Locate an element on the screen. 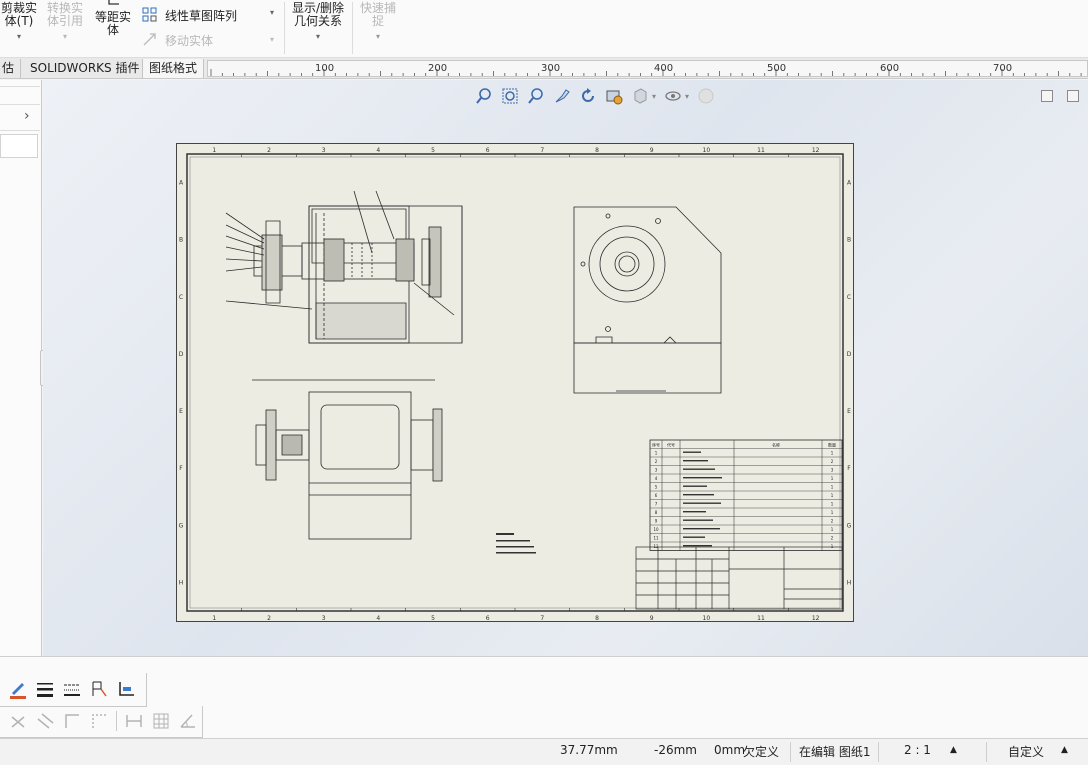 Image resolution: width=1088 pixels, height=765 pixels. display-style-icon is located at coordinates (640, 96).